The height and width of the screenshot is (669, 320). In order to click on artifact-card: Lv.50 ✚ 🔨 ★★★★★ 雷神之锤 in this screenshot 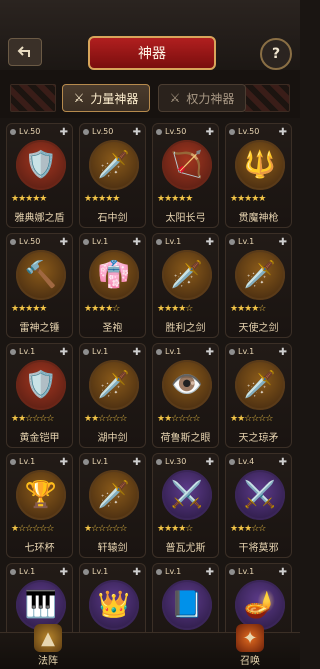, I will do `click(39, 285)`.